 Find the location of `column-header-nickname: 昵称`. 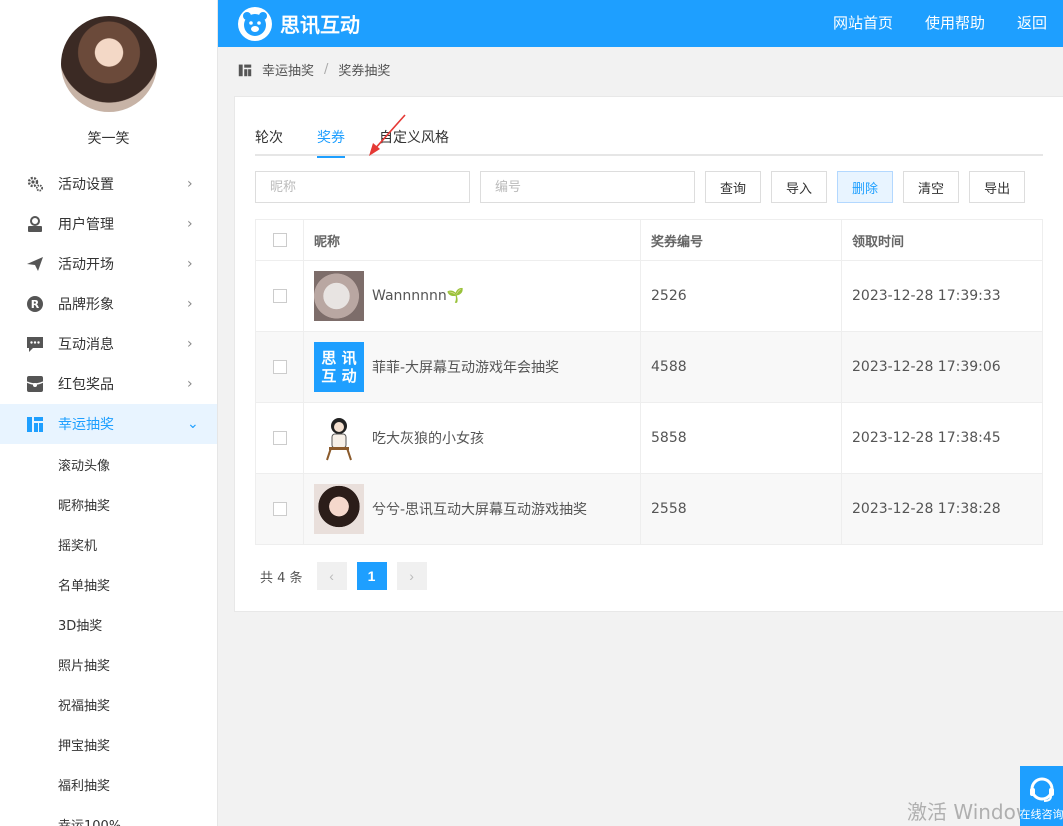

column-header-nickname: 昵称 is located at coordinates (472, 240).